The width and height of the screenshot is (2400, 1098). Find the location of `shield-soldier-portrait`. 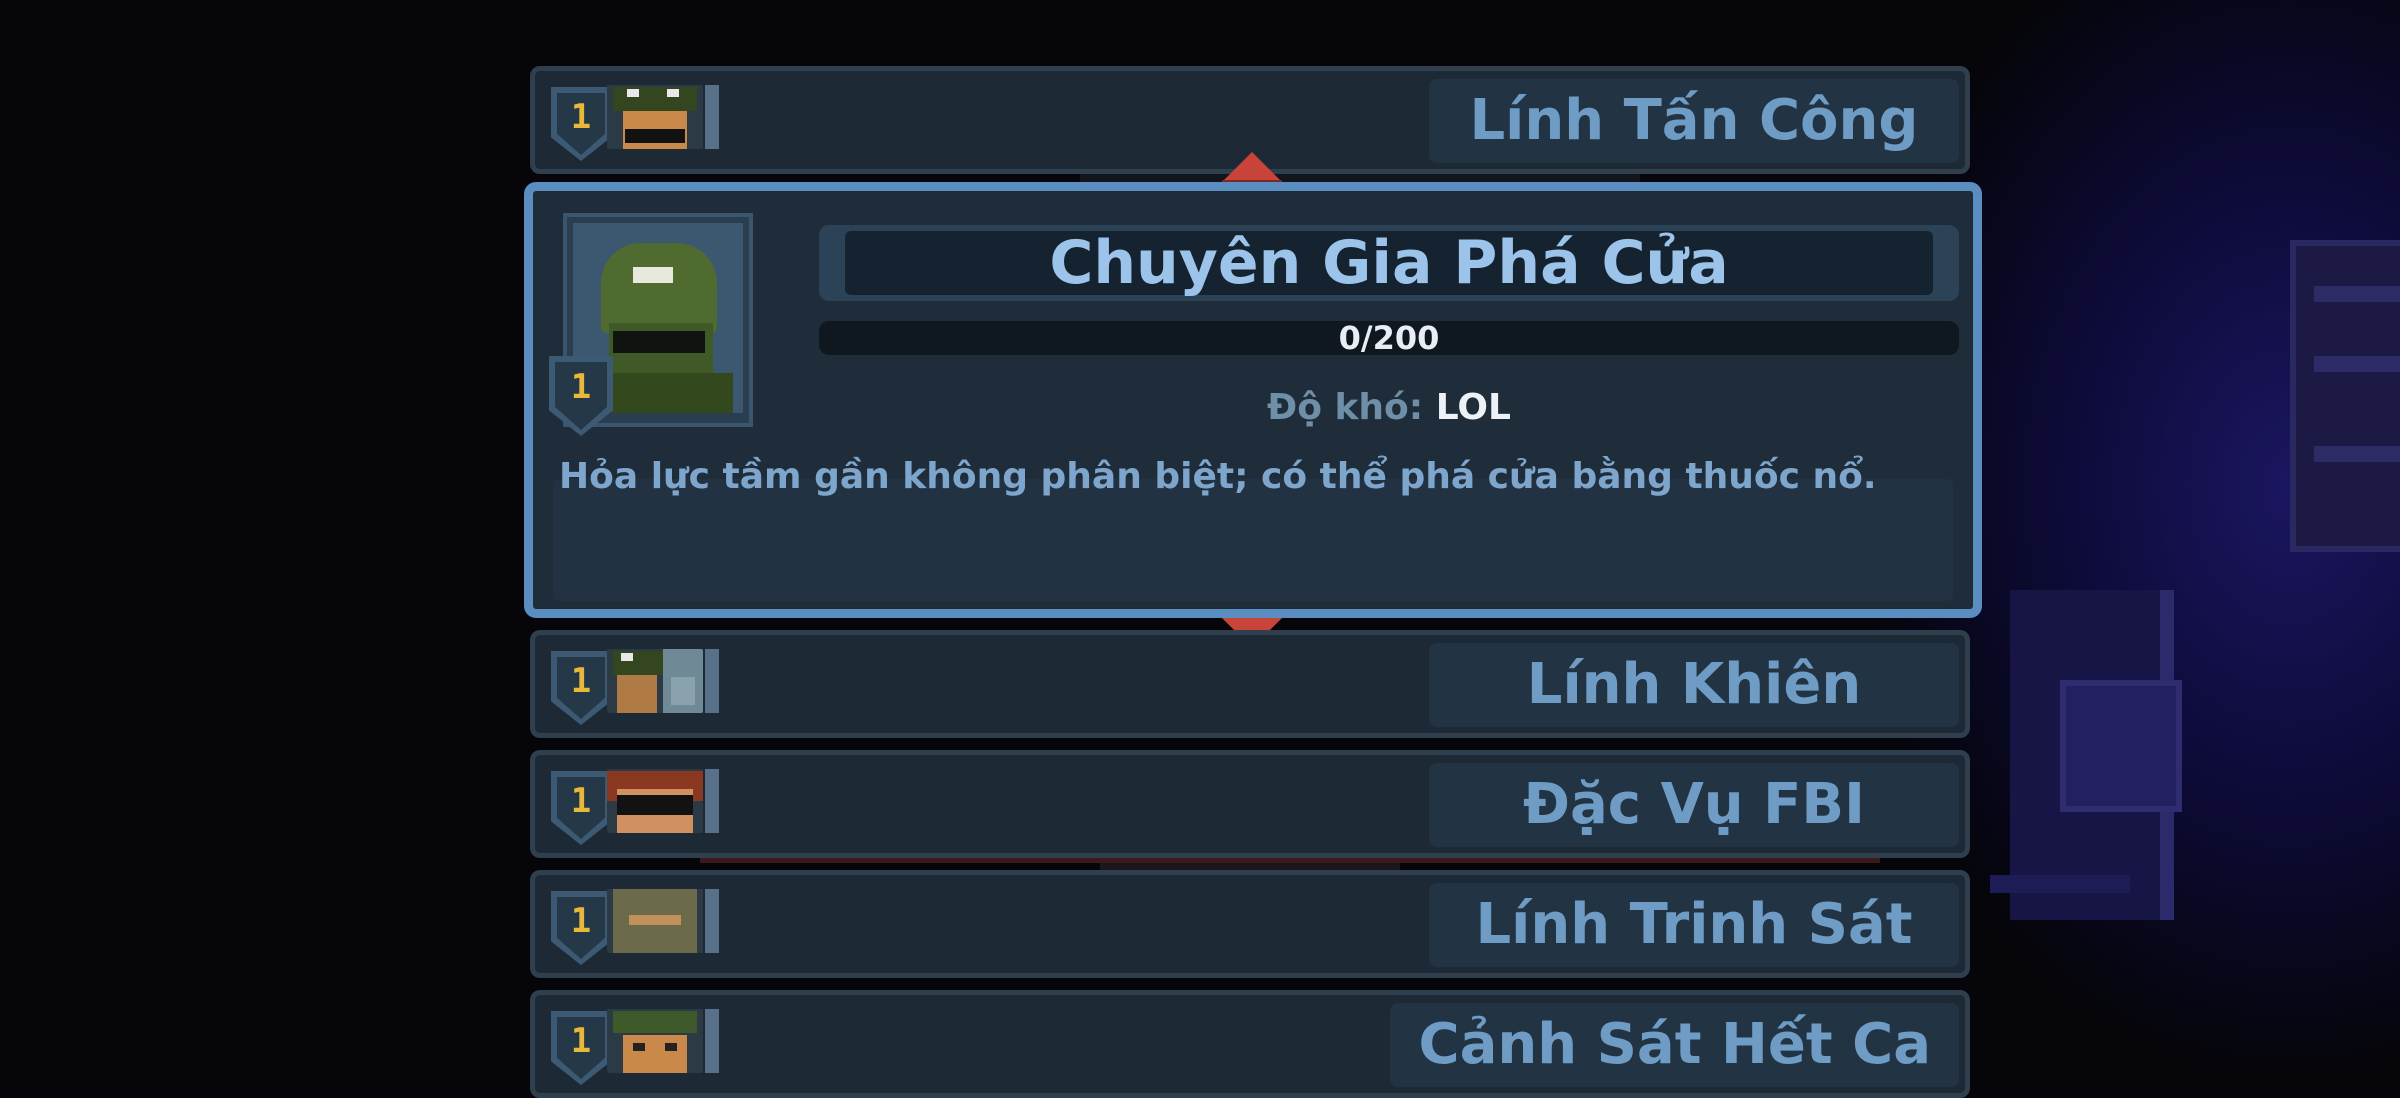

shield-soldier-portrait is located at coordinates (655, 681).